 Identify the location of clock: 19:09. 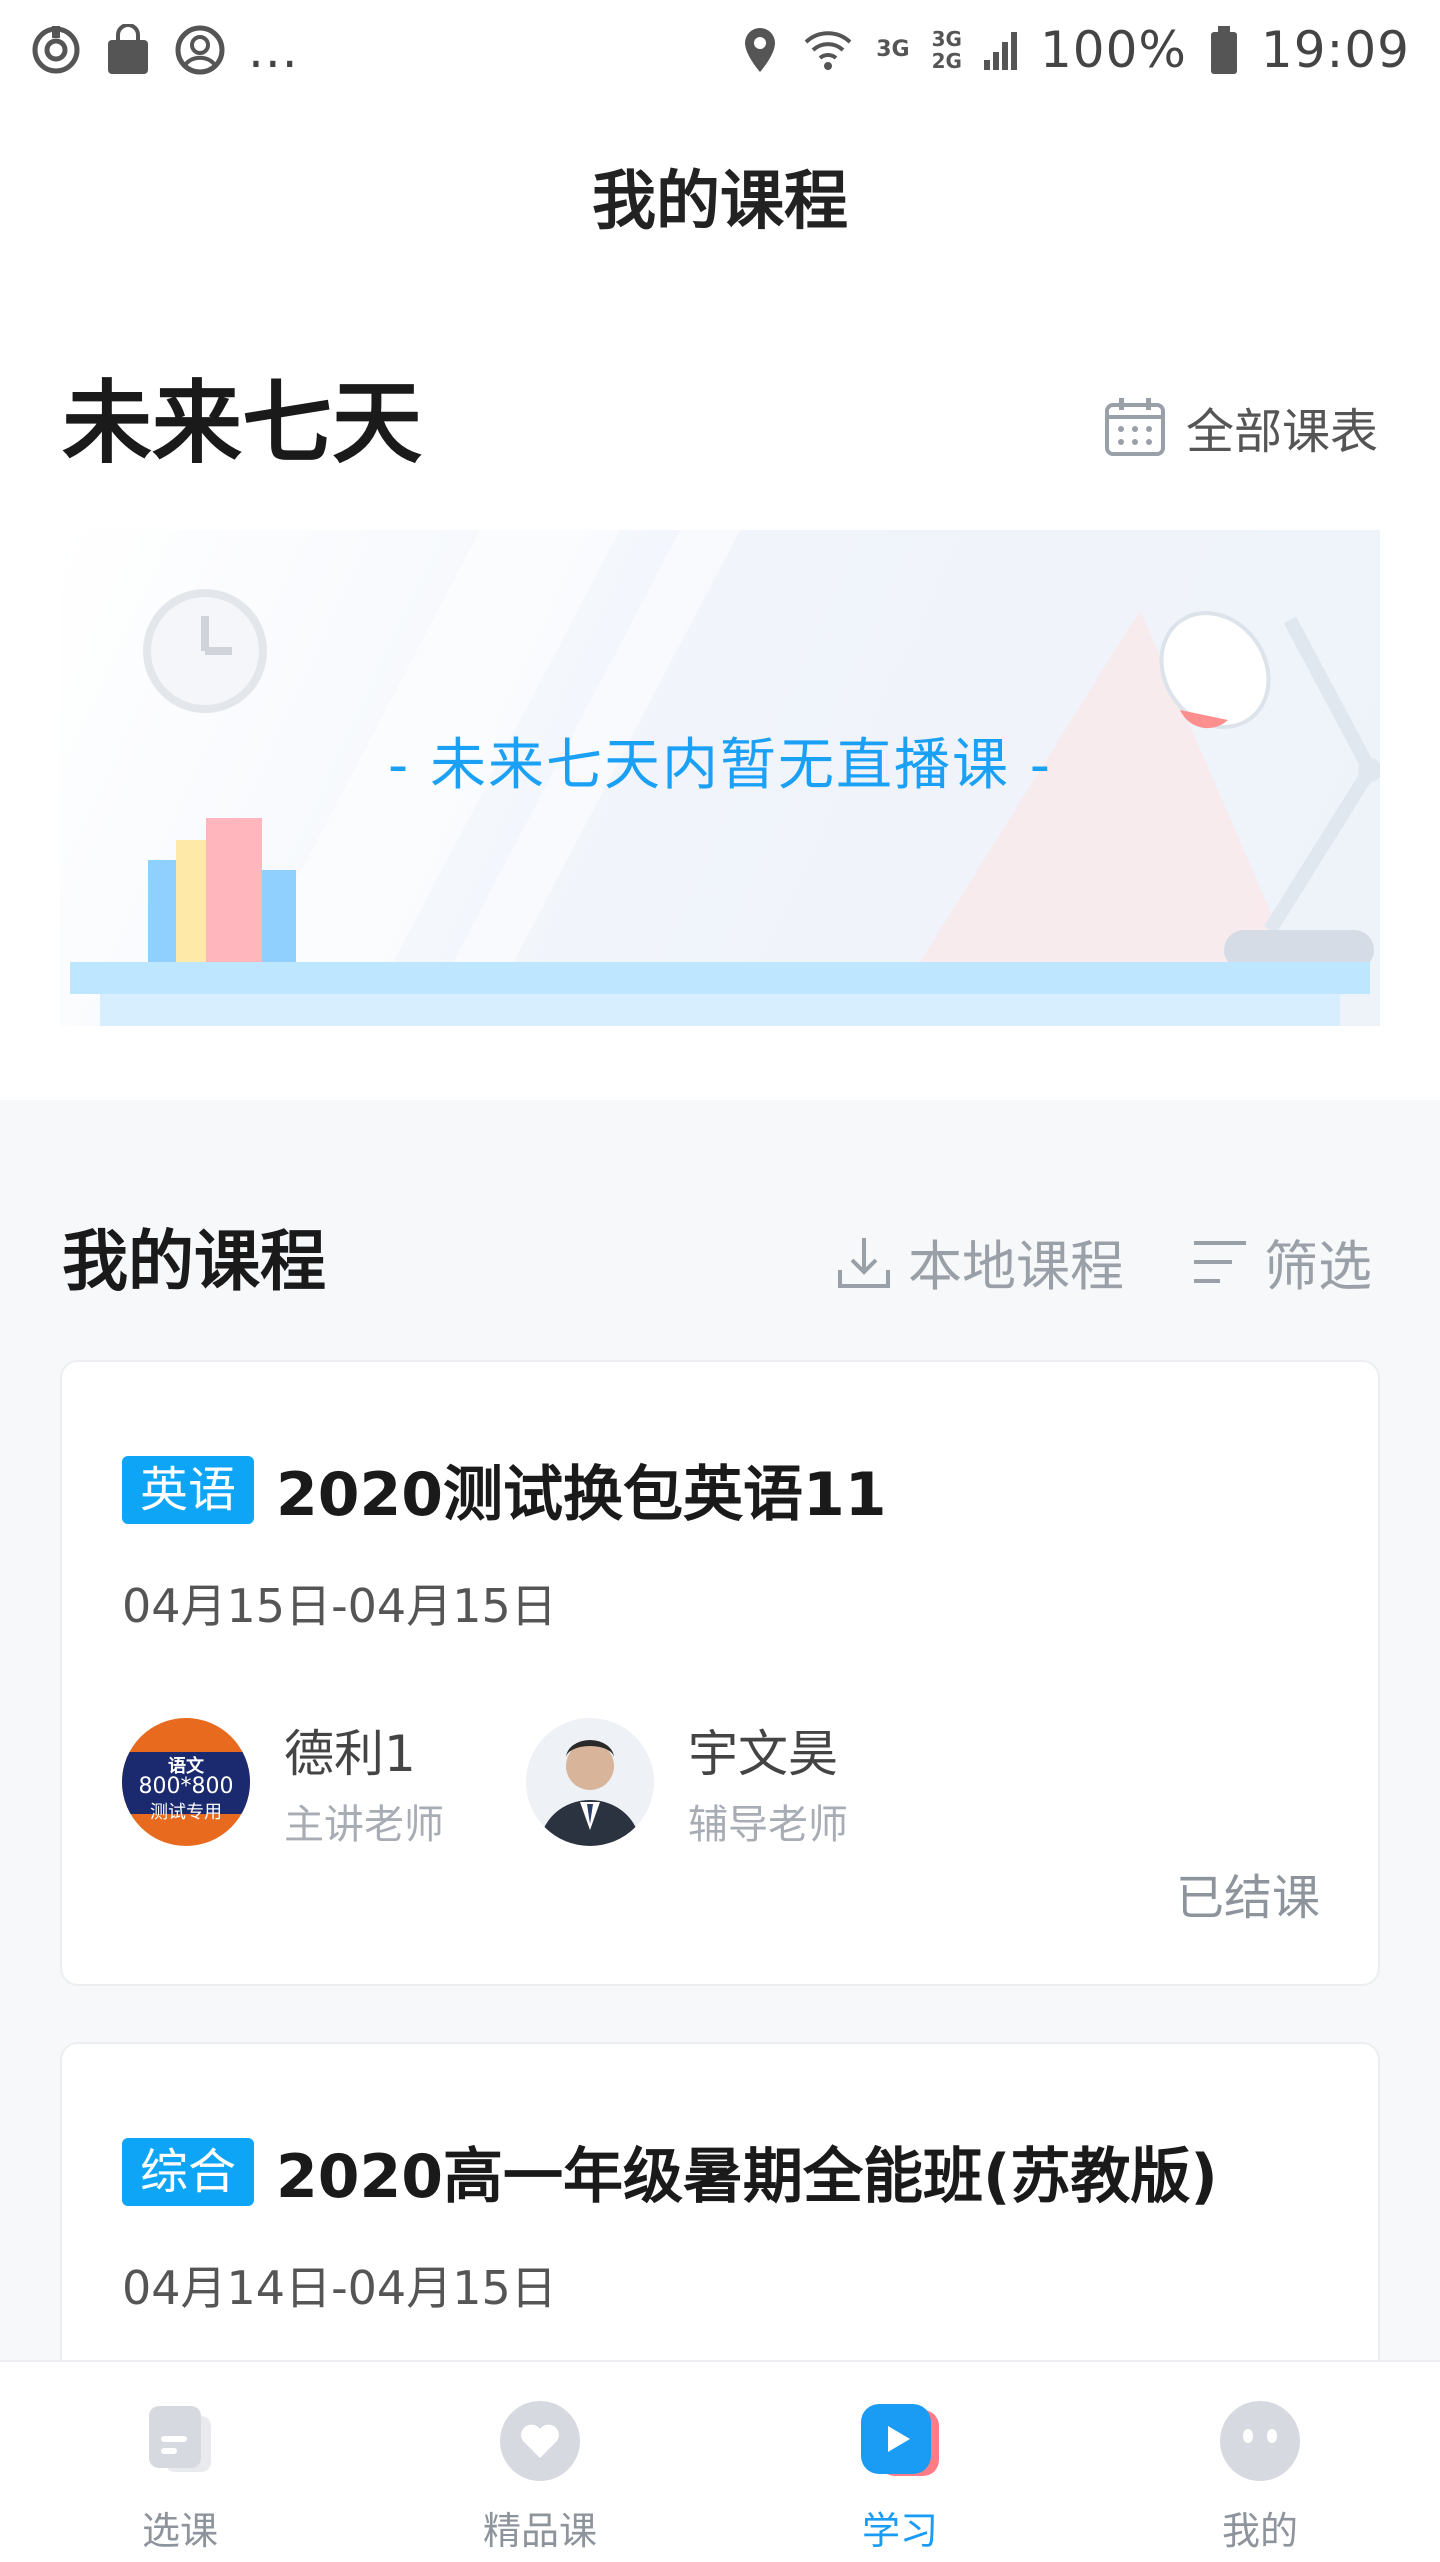
(1335, 50).